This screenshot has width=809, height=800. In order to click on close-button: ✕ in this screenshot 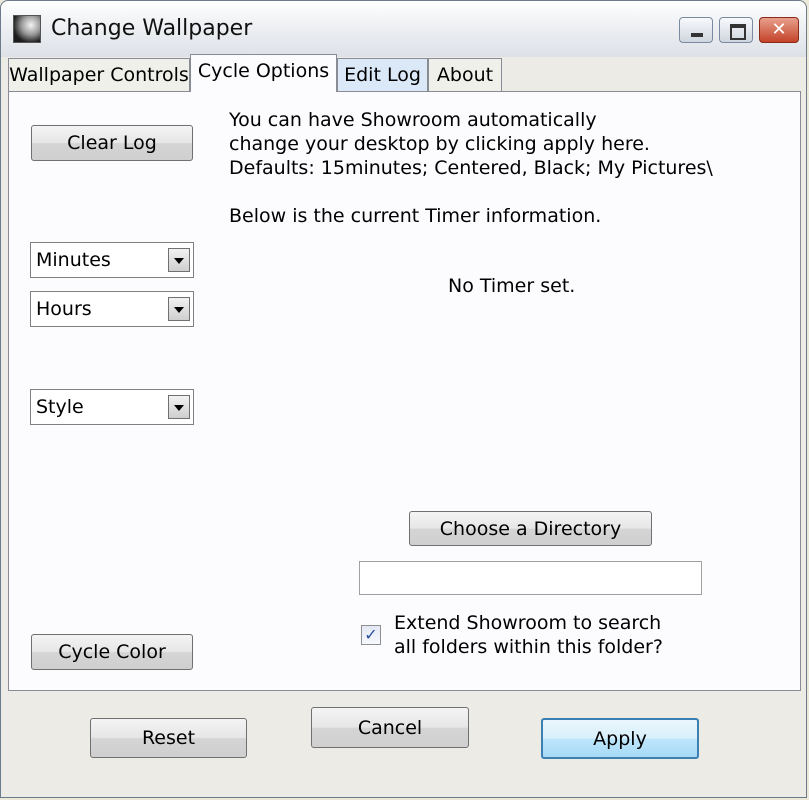, I will do `click(779, 30)`.